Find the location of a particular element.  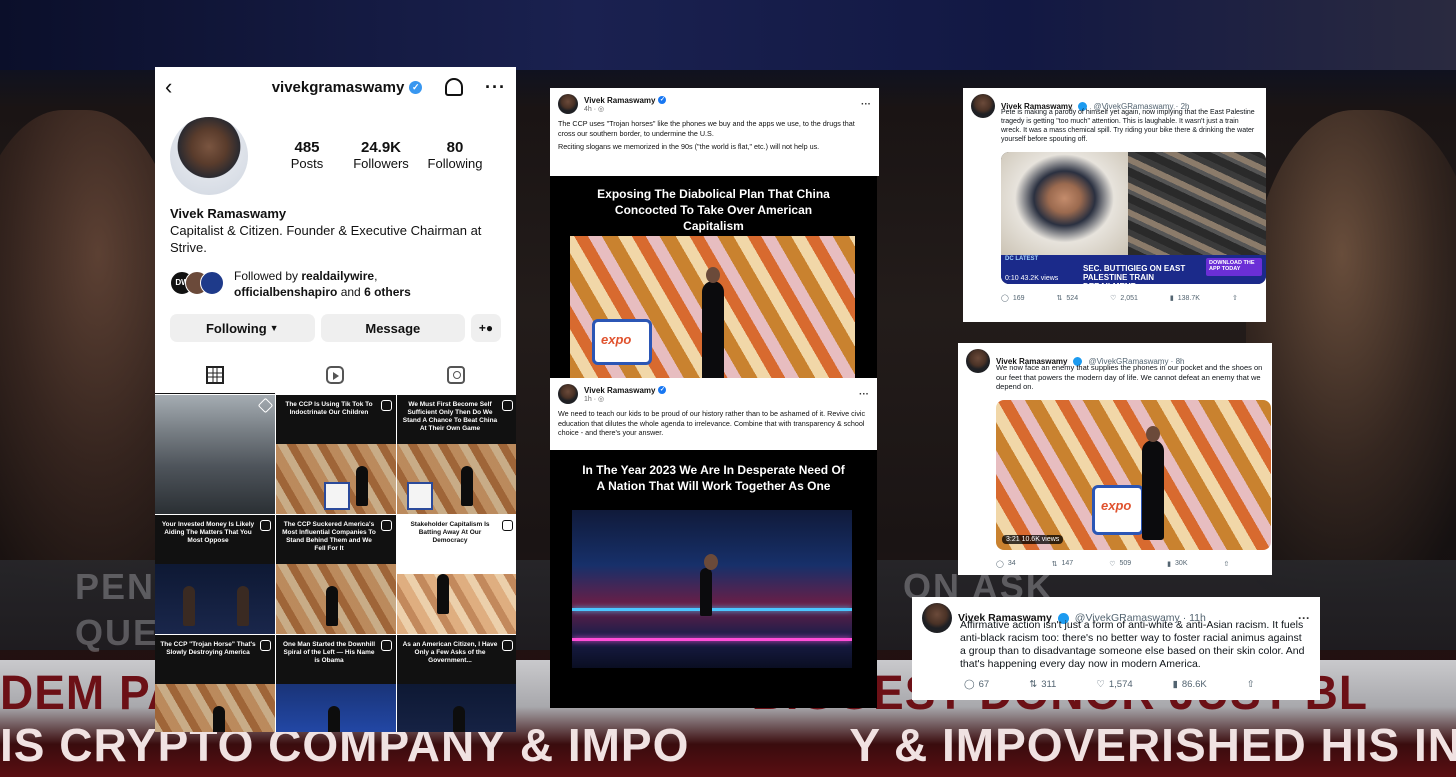

message-button: Message is located at coordinates (393, 328).